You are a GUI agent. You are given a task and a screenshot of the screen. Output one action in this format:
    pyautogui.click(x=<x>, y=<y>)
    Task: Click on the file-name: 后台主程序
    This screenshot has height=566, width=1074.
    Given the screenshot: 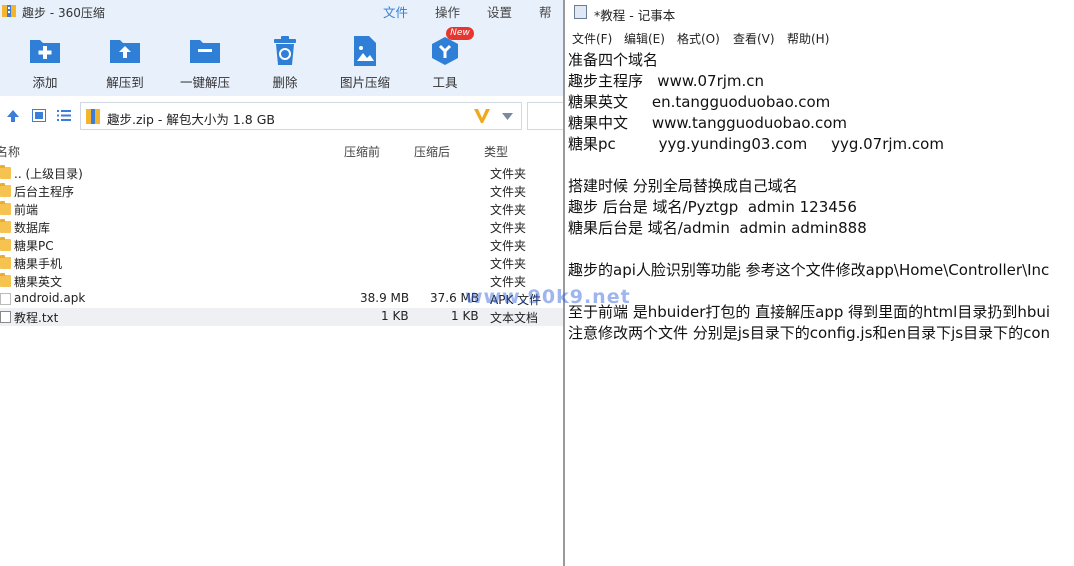 What is the action you would take?
    pyautogui.click(x=44, y=192)
    